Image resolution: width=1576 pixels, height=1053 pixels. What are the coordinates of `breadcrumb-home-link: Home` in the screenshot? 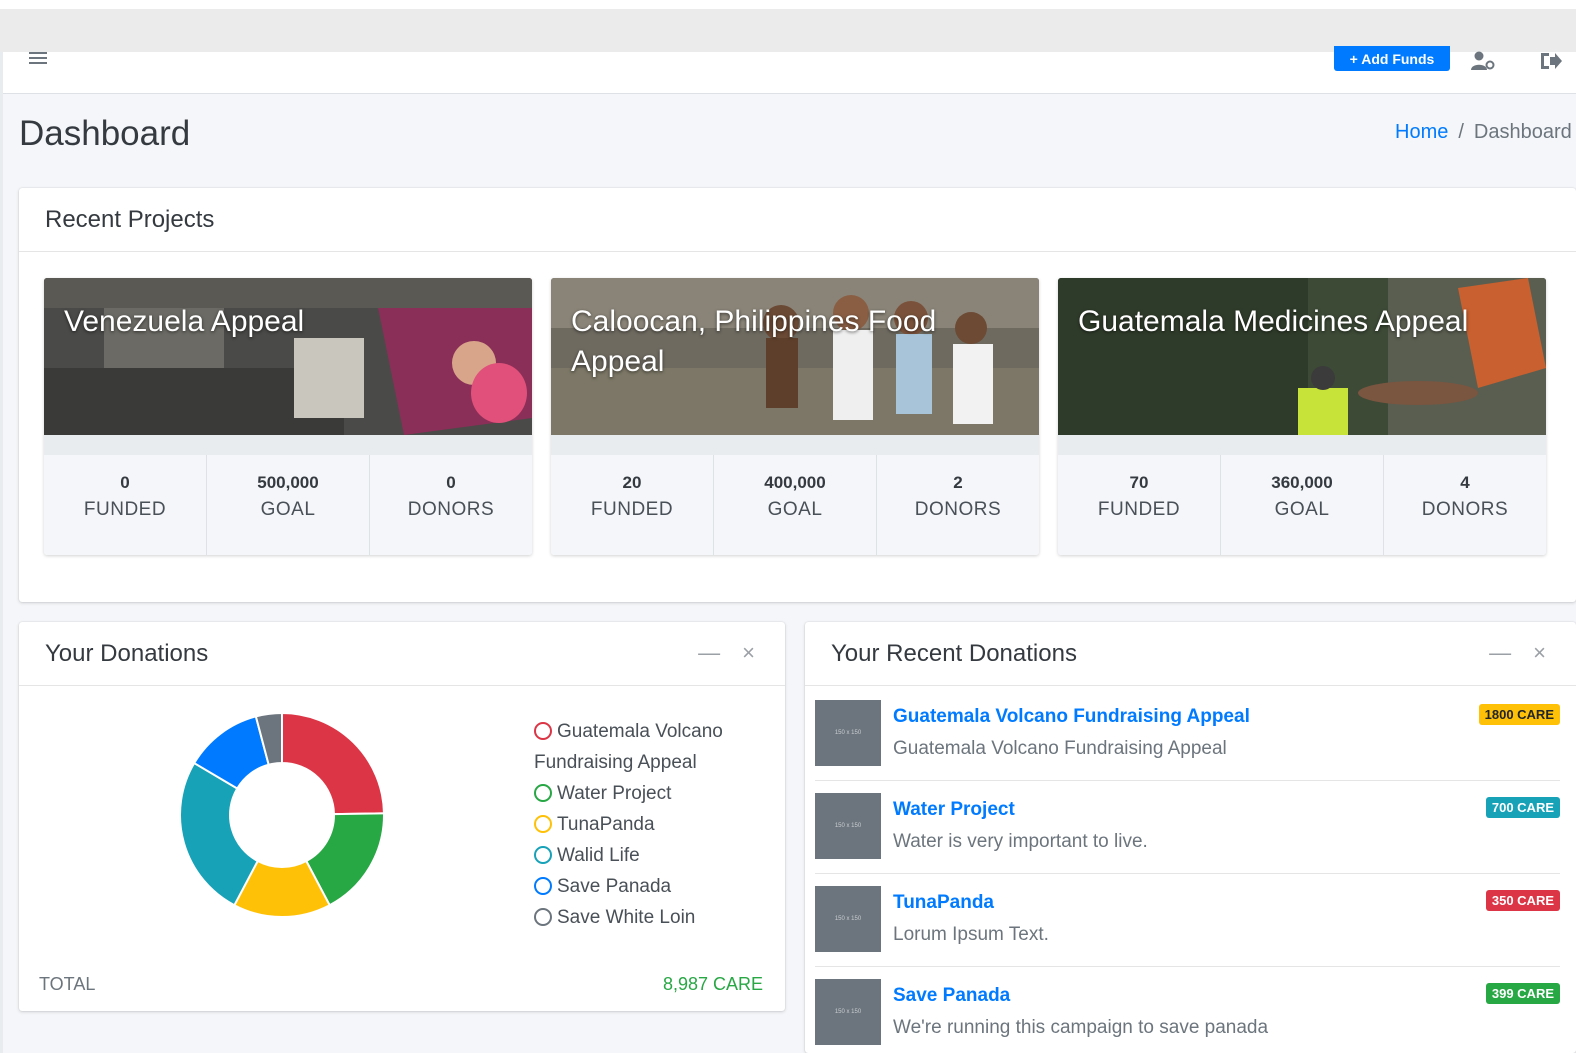 It's located at (1421, 132).